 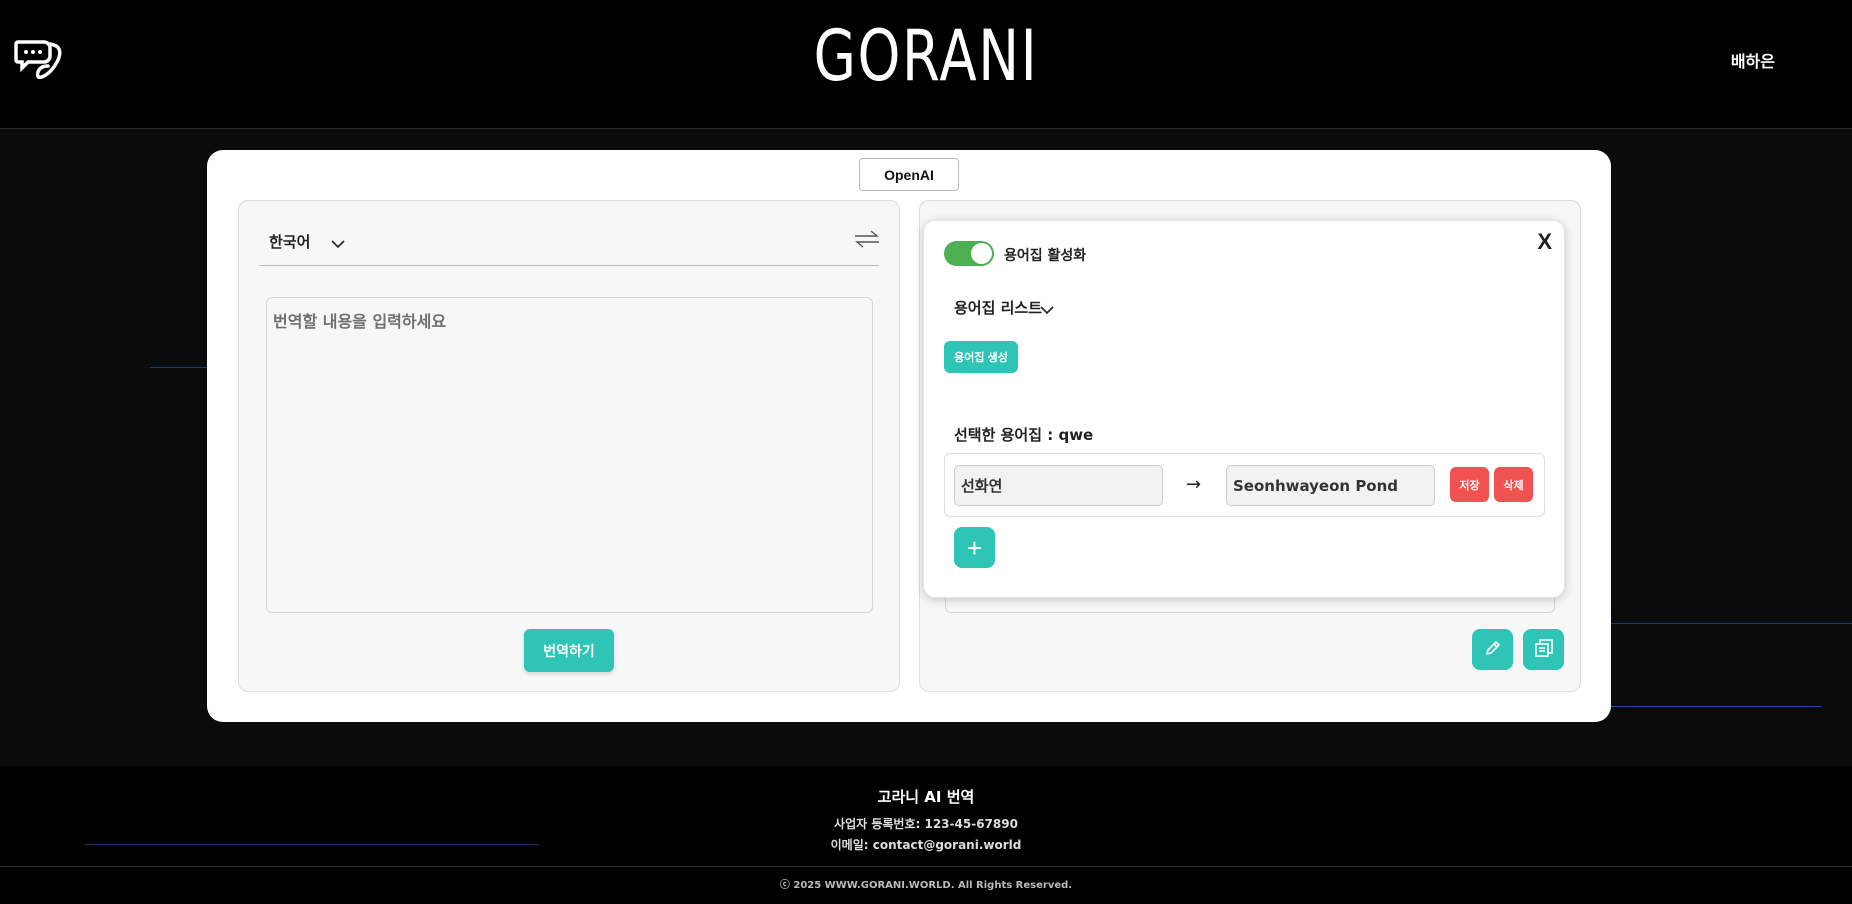 I want to click on user-name: 배하은, so click(x=1753, y=60).